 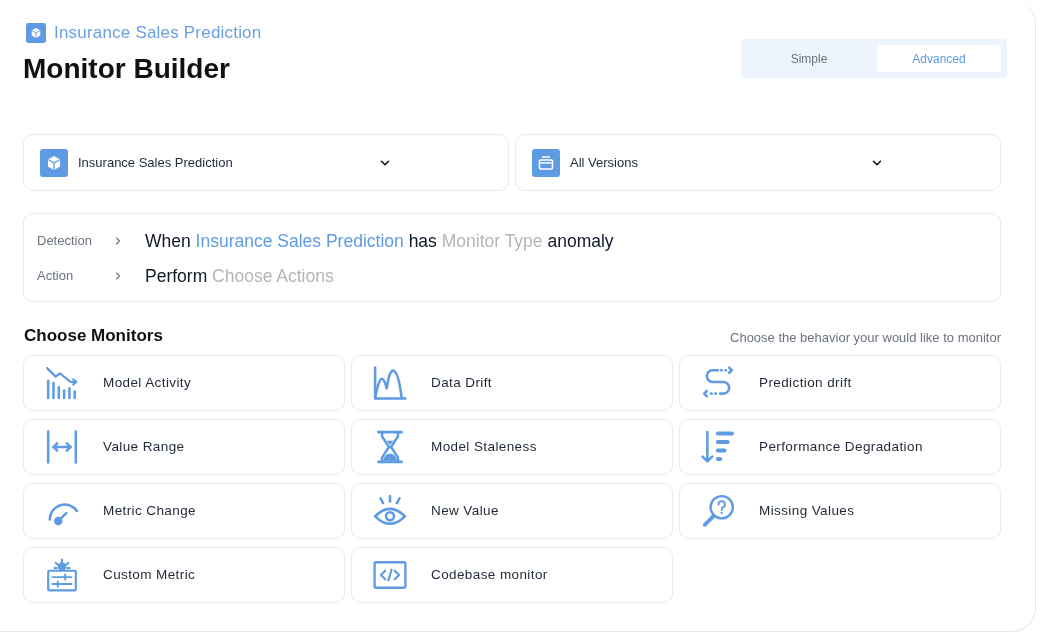 What do you see at coordinates (758, 162) in the screenshot?
I see `dropdown-select: All Versions` at bounding box center [758, 162].